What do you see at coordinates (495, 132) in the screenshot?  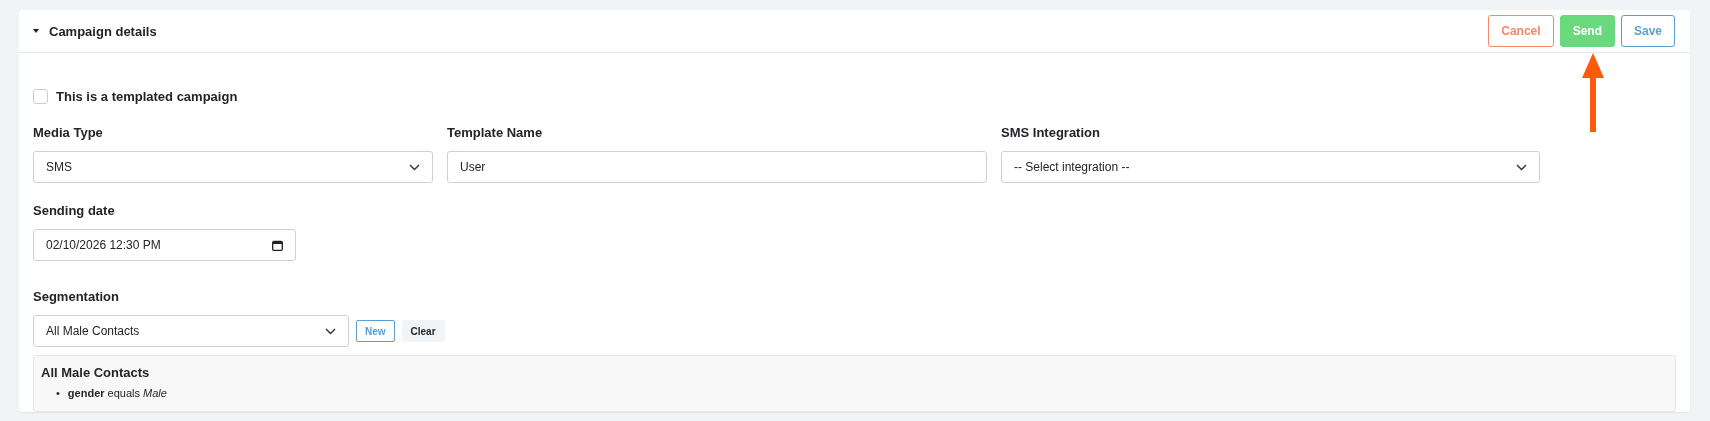 I see `field-label: Template Name` at bounding box center [495, 132].